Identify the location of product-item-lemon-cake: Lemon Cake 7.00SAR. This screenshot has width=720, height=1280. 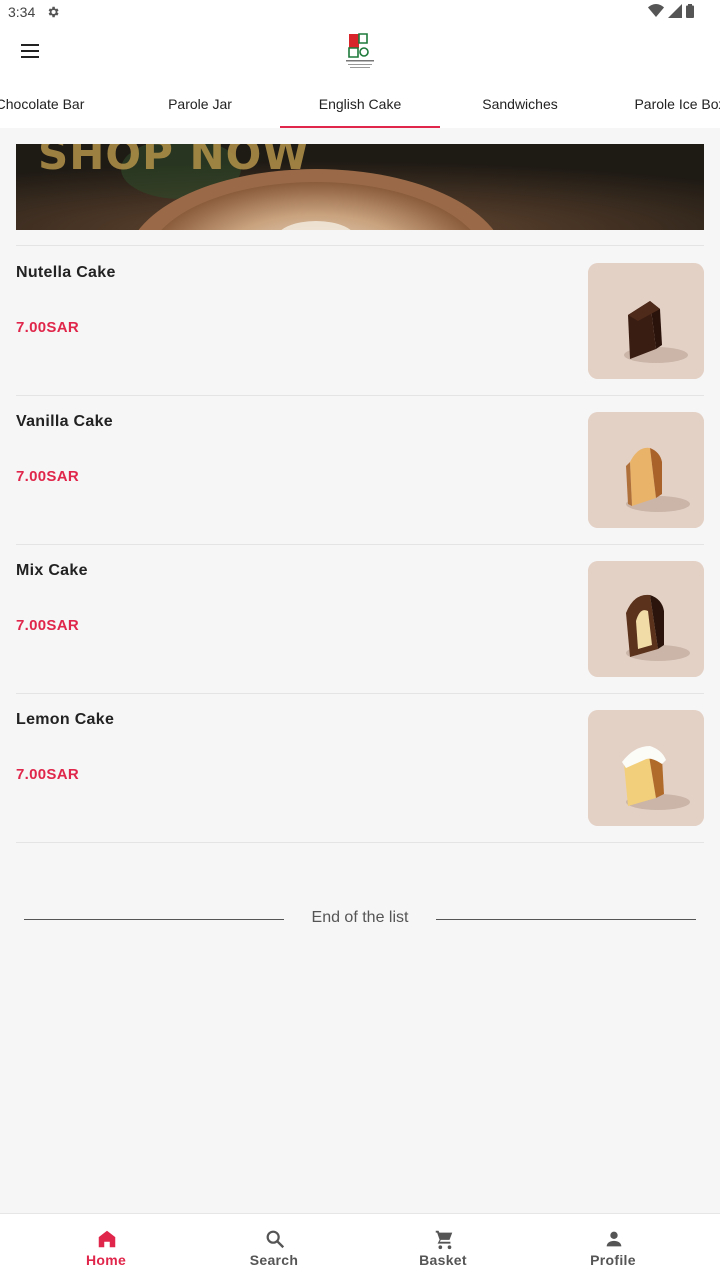
(360, 767).